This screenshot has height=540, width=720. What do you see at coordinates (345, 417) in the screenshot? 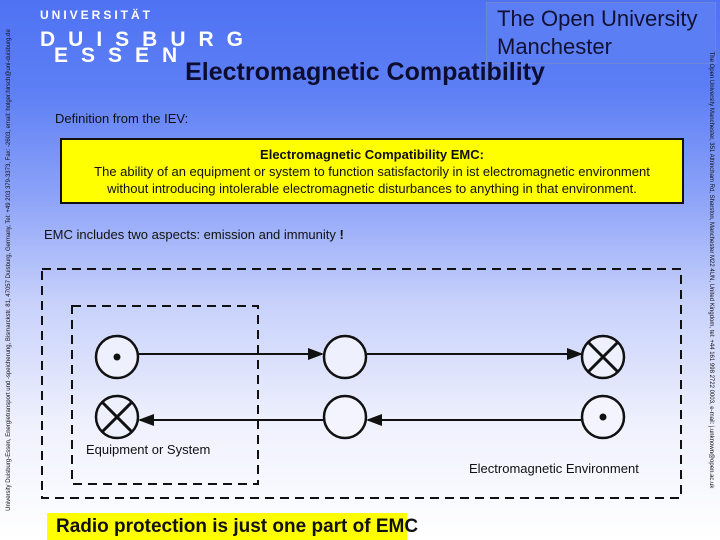
I see `coupling-node-bottom` at bounding box center [345, 417].